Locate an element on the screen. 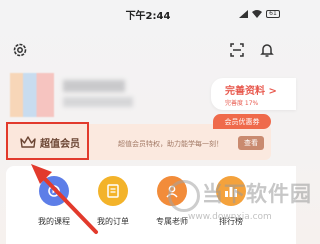 This screenshot has height=244, width=320. status-bar: 下午2:44 61 is located at coordinates (148, 14).